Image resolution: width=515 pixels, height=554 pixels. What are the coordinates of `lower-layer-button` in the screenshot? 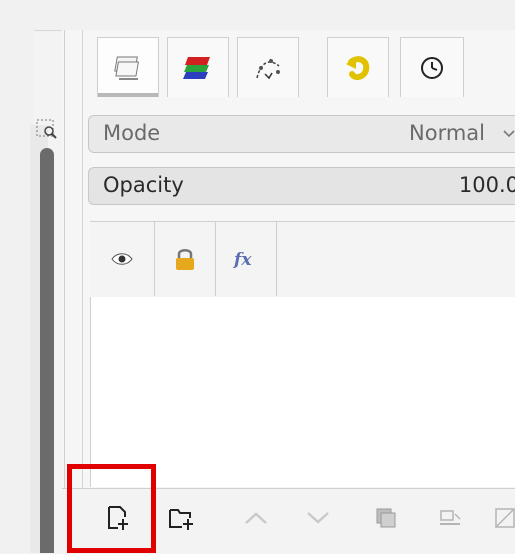 It's located at (318, 518).